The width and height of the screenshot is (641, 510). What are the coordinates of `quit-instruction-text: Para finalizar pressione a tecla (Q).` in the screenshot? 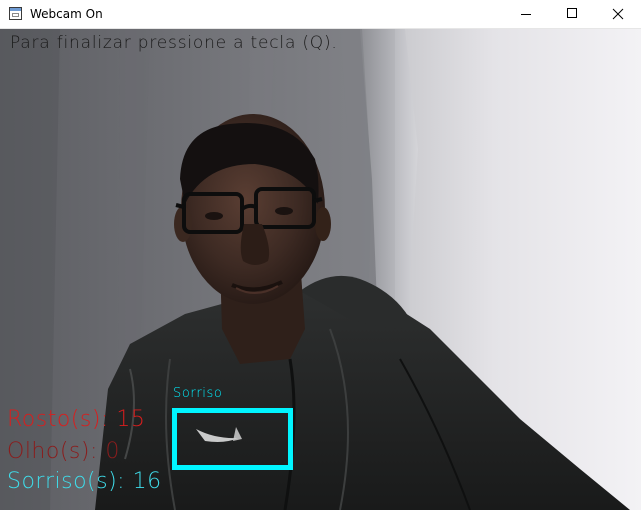 It's located at (174, 43).